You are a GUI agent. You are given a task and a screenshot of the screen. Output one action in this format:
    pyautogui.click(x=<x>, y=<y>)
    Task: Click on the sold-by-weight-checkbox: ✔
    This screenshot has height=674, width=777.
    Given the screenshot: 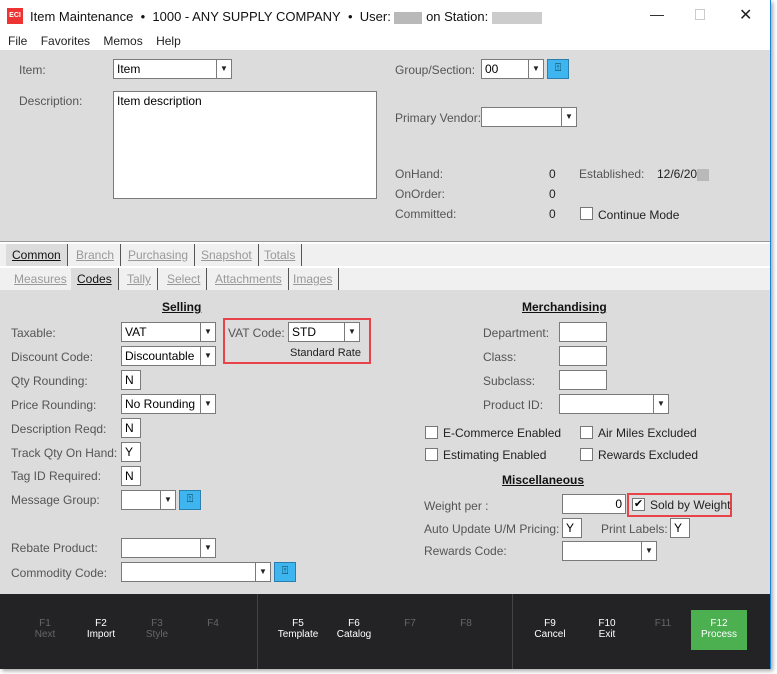 What is the action you would take?
    pyautogui.click(x=638, y=504)
    